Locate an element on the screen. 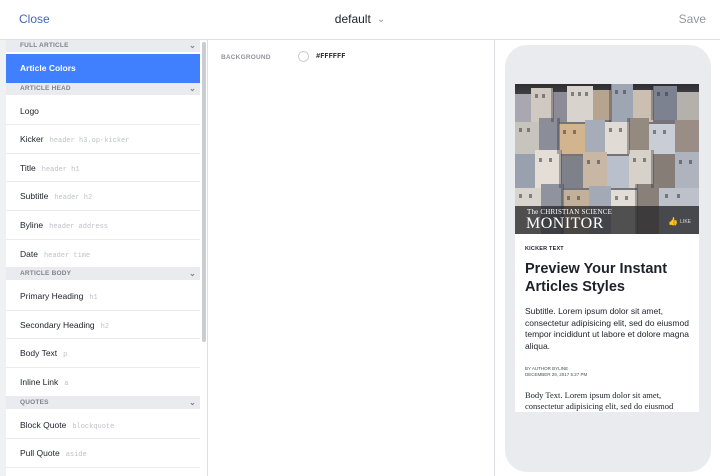 The width and height of the screenshot is (720, 476). section-header: QUOTES ⌄ is located at coordinates (103, 402).